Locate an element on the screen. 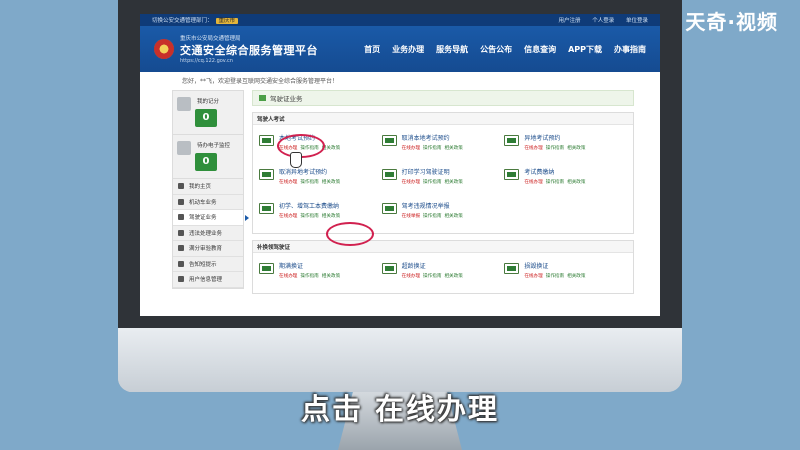 The width and height of the screenshot is (800, 450). bell-icon is located at coordinates (181, 263).